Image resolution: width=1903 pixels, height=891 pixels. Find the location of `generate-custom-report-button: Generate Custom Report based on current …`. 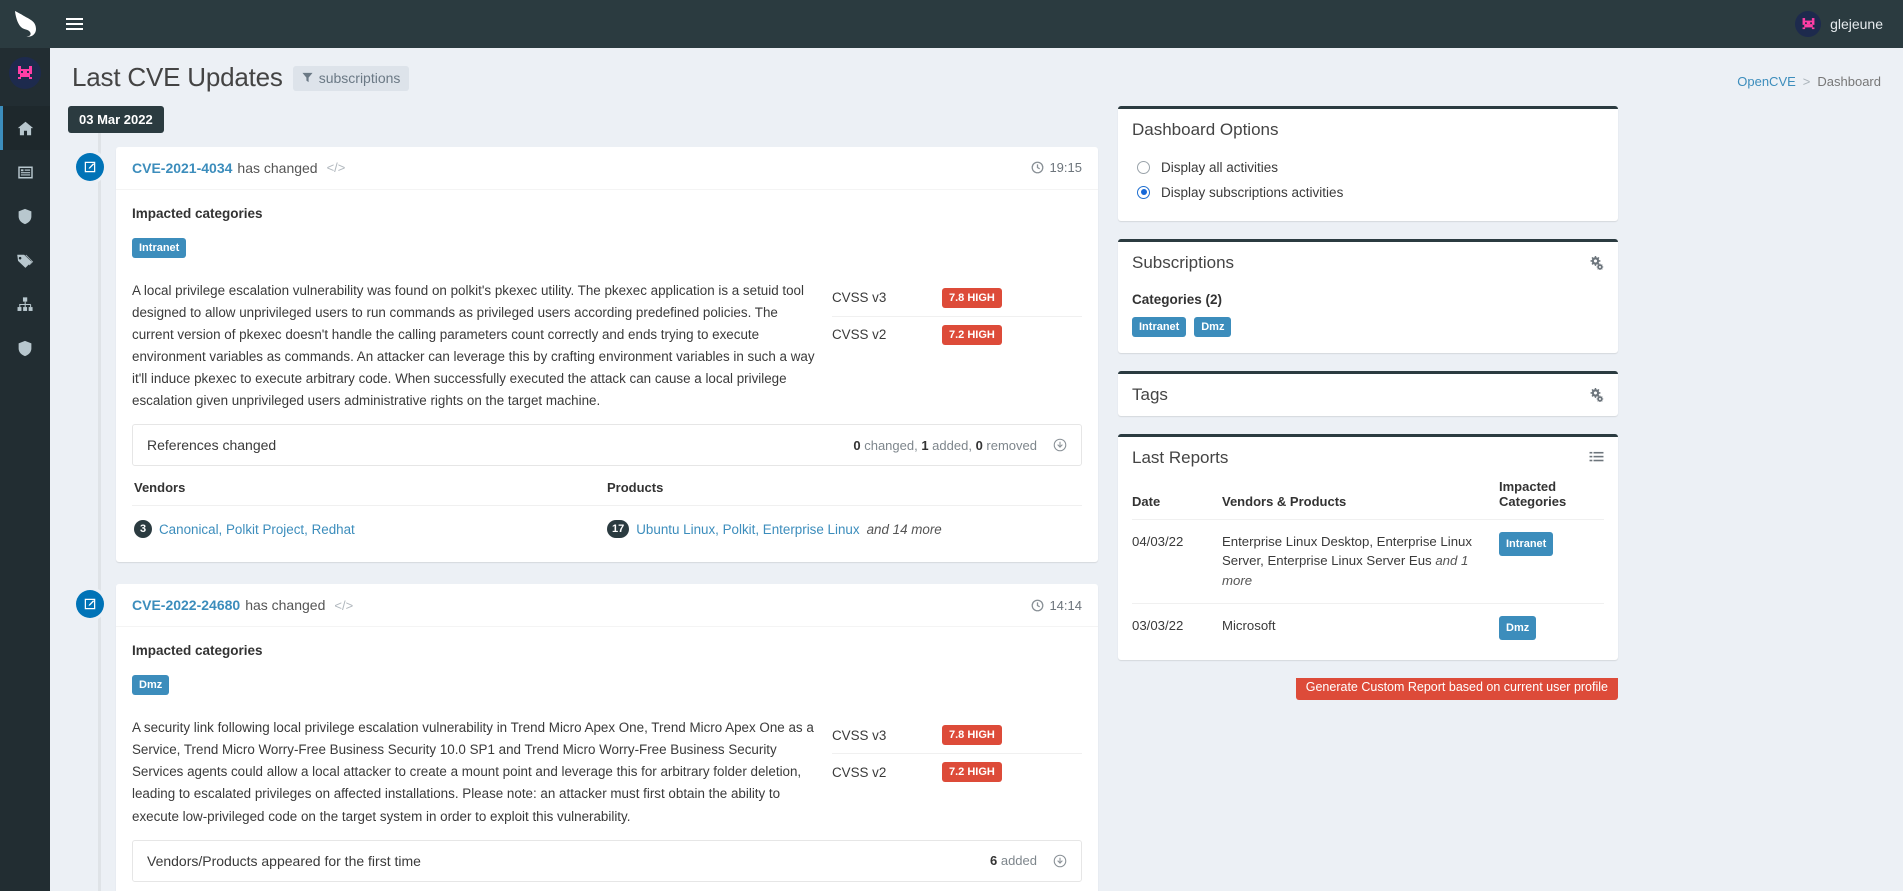

generate-custom-report-button: Generate Custom Report based on current … is located at coordinates (1456, 689).